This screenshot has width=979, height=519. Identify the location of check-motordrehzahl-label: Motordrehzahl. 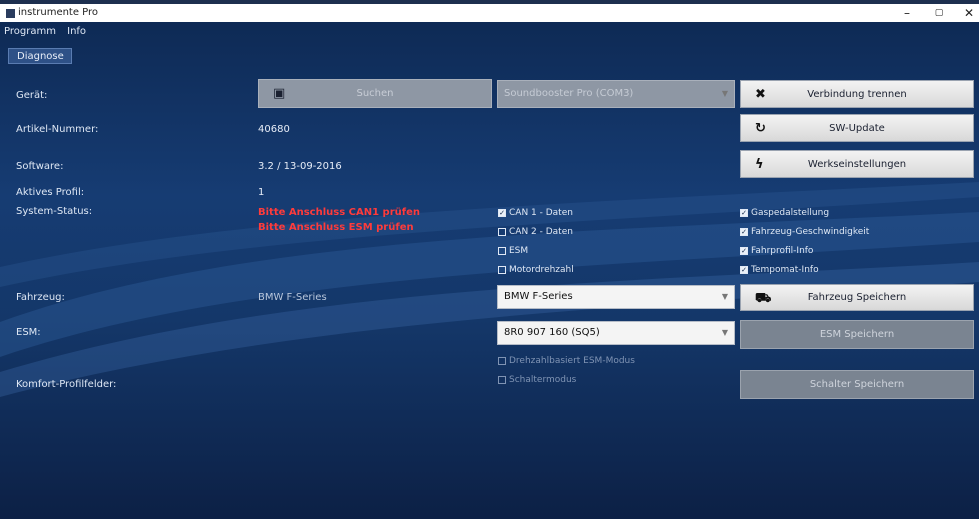
(541, 270).